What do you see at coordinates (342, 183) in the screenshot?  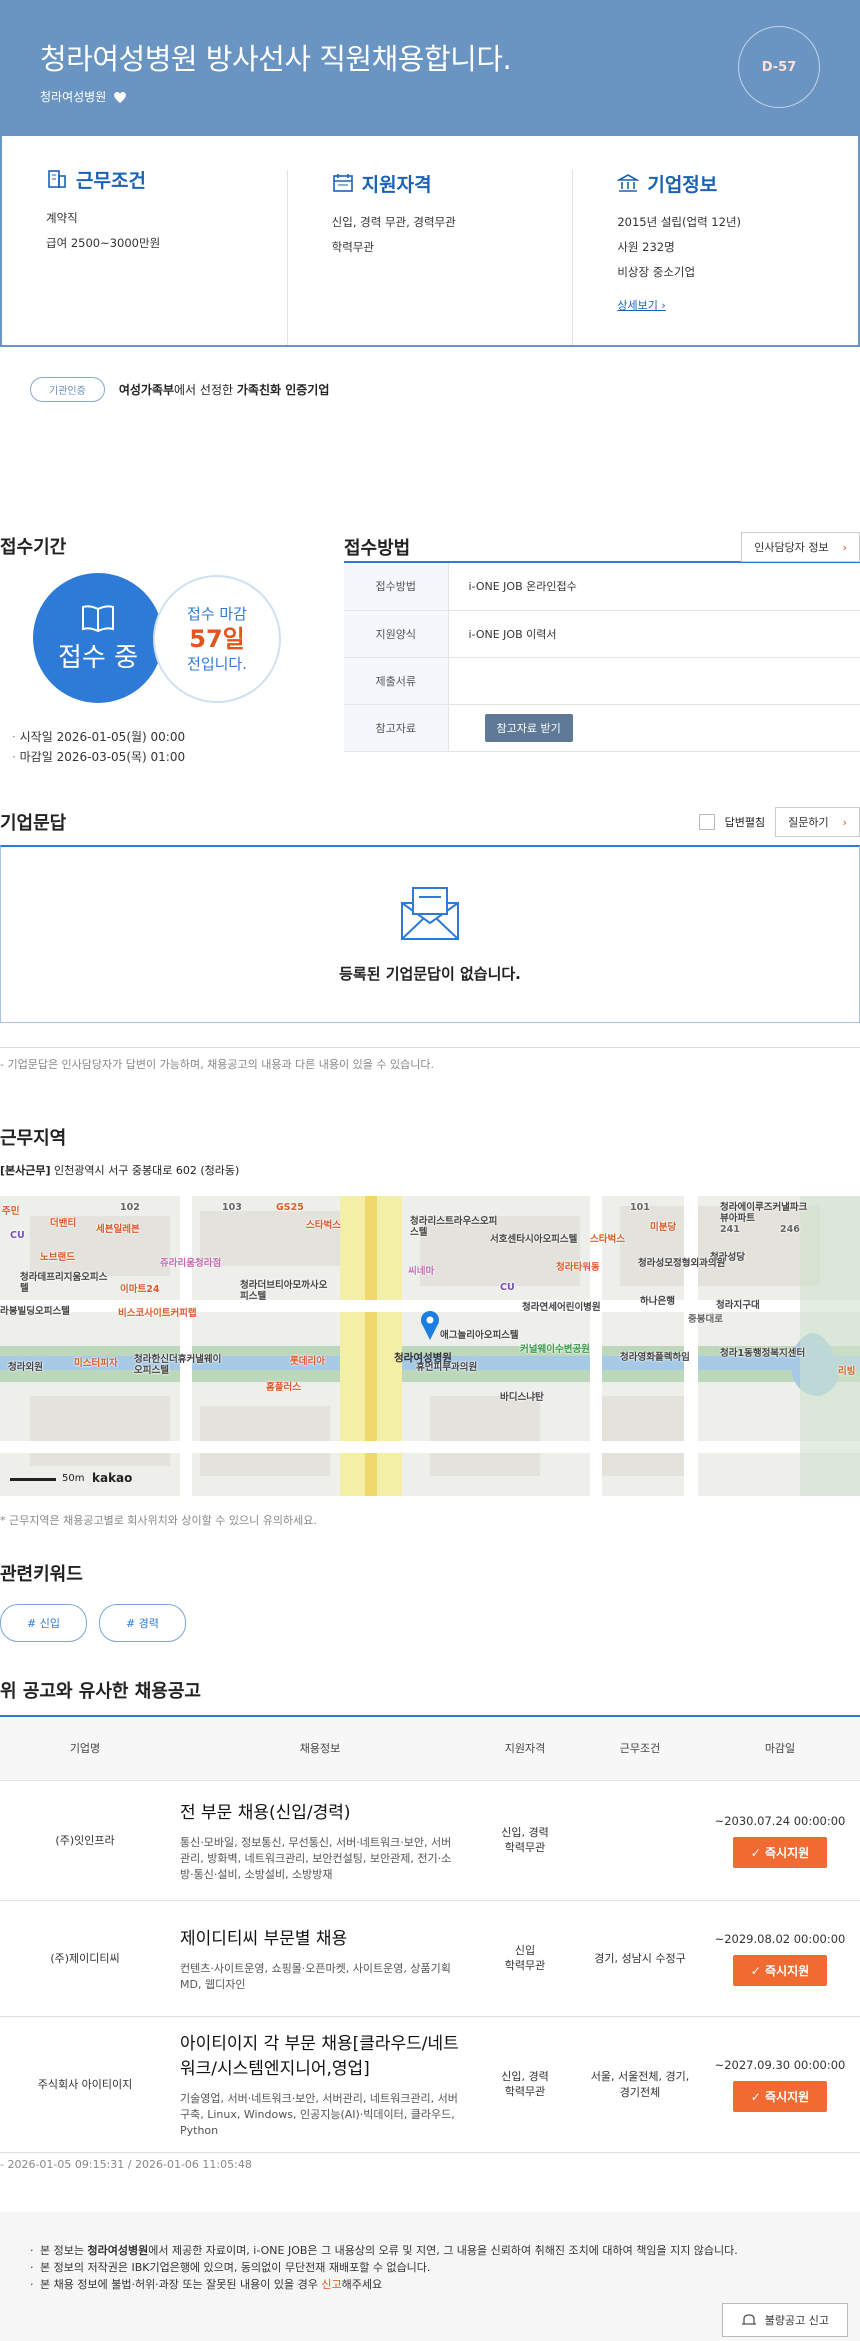 I see `calendar-icon` at bounding box center [342, 183].